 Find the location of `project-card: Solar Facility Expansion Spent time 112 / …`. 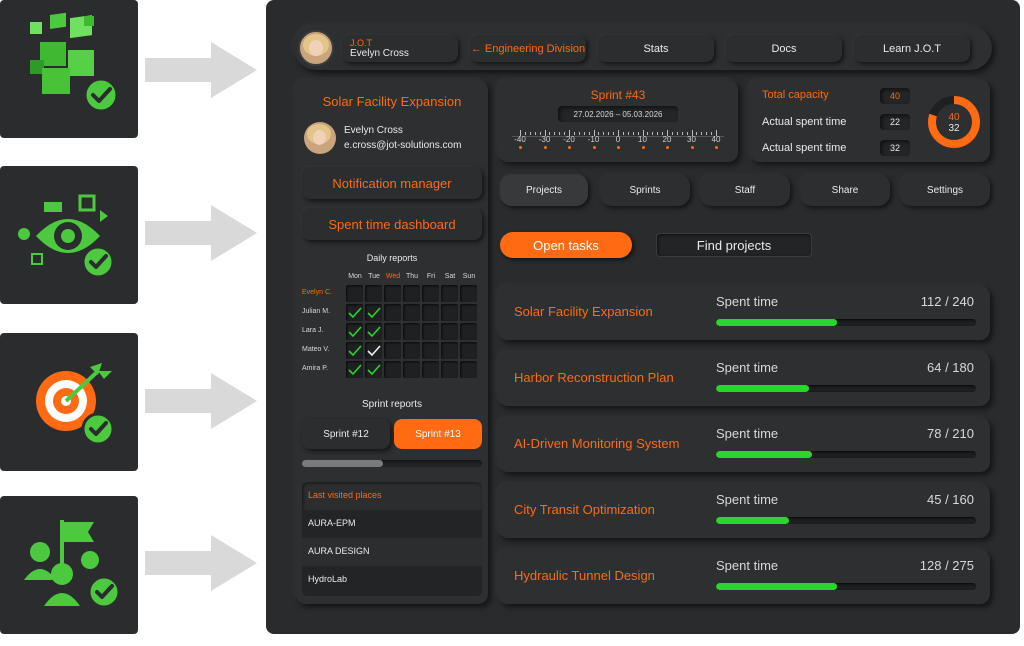

project-card: Solar Facility Expansion Spent time 112 / … is located at coordinates (744, 313).